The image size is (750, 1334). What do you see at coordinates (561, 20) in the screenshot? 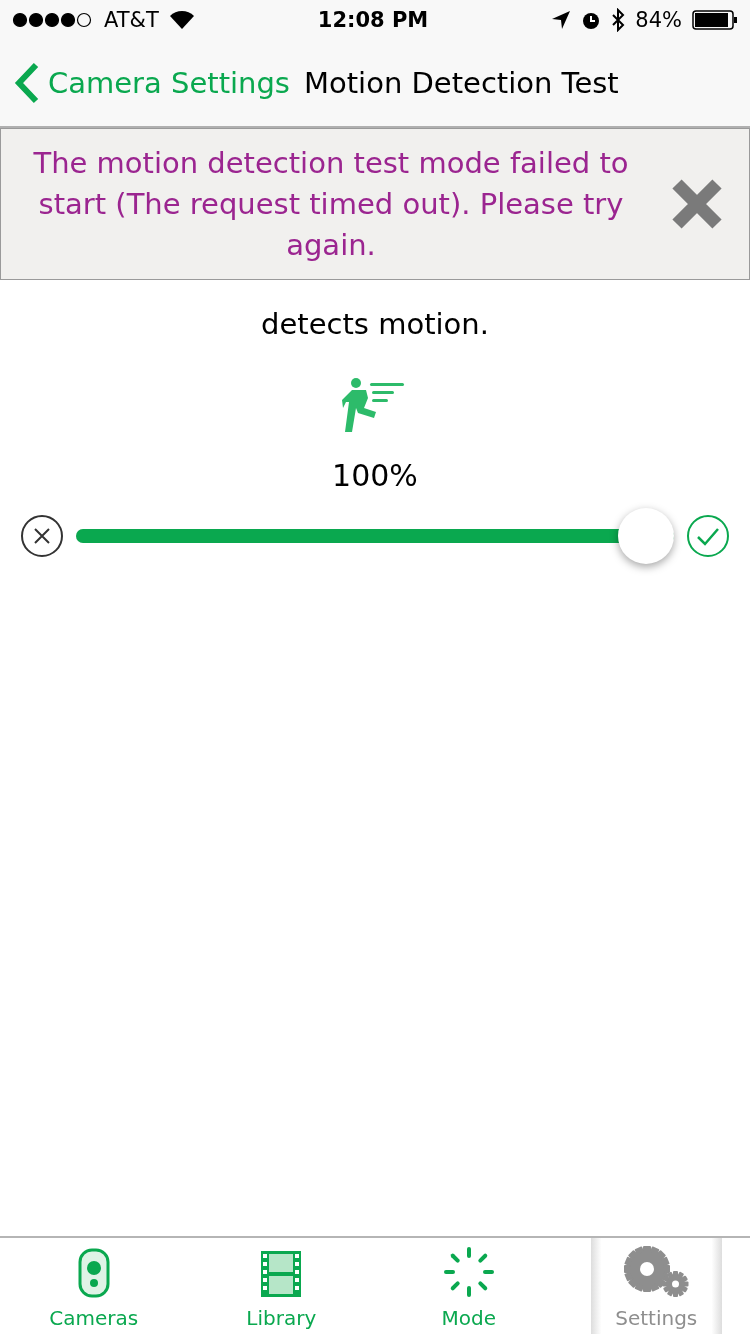
I see `location-arrow-icon` at bounding box center [561, 20].